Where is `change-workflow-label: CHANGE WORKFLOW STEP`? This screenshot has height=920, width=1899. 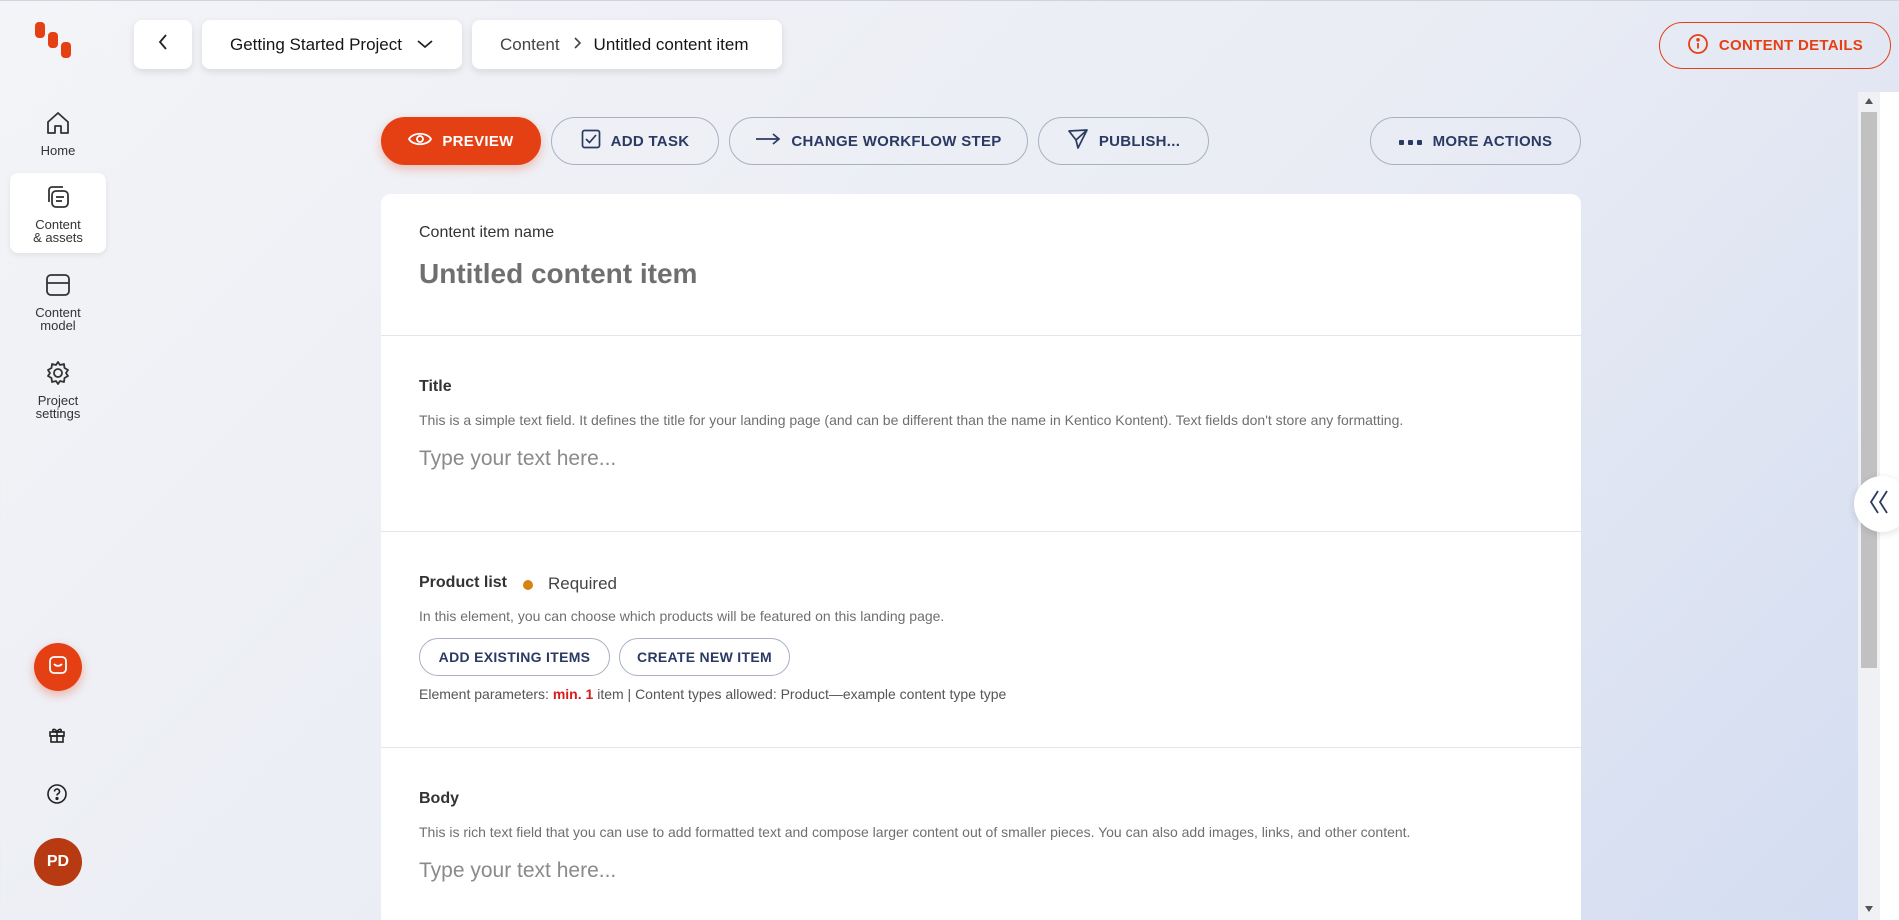 change-workflow-label: CHANGE WORKFLOW STEP is located at coordinates (896, 141).